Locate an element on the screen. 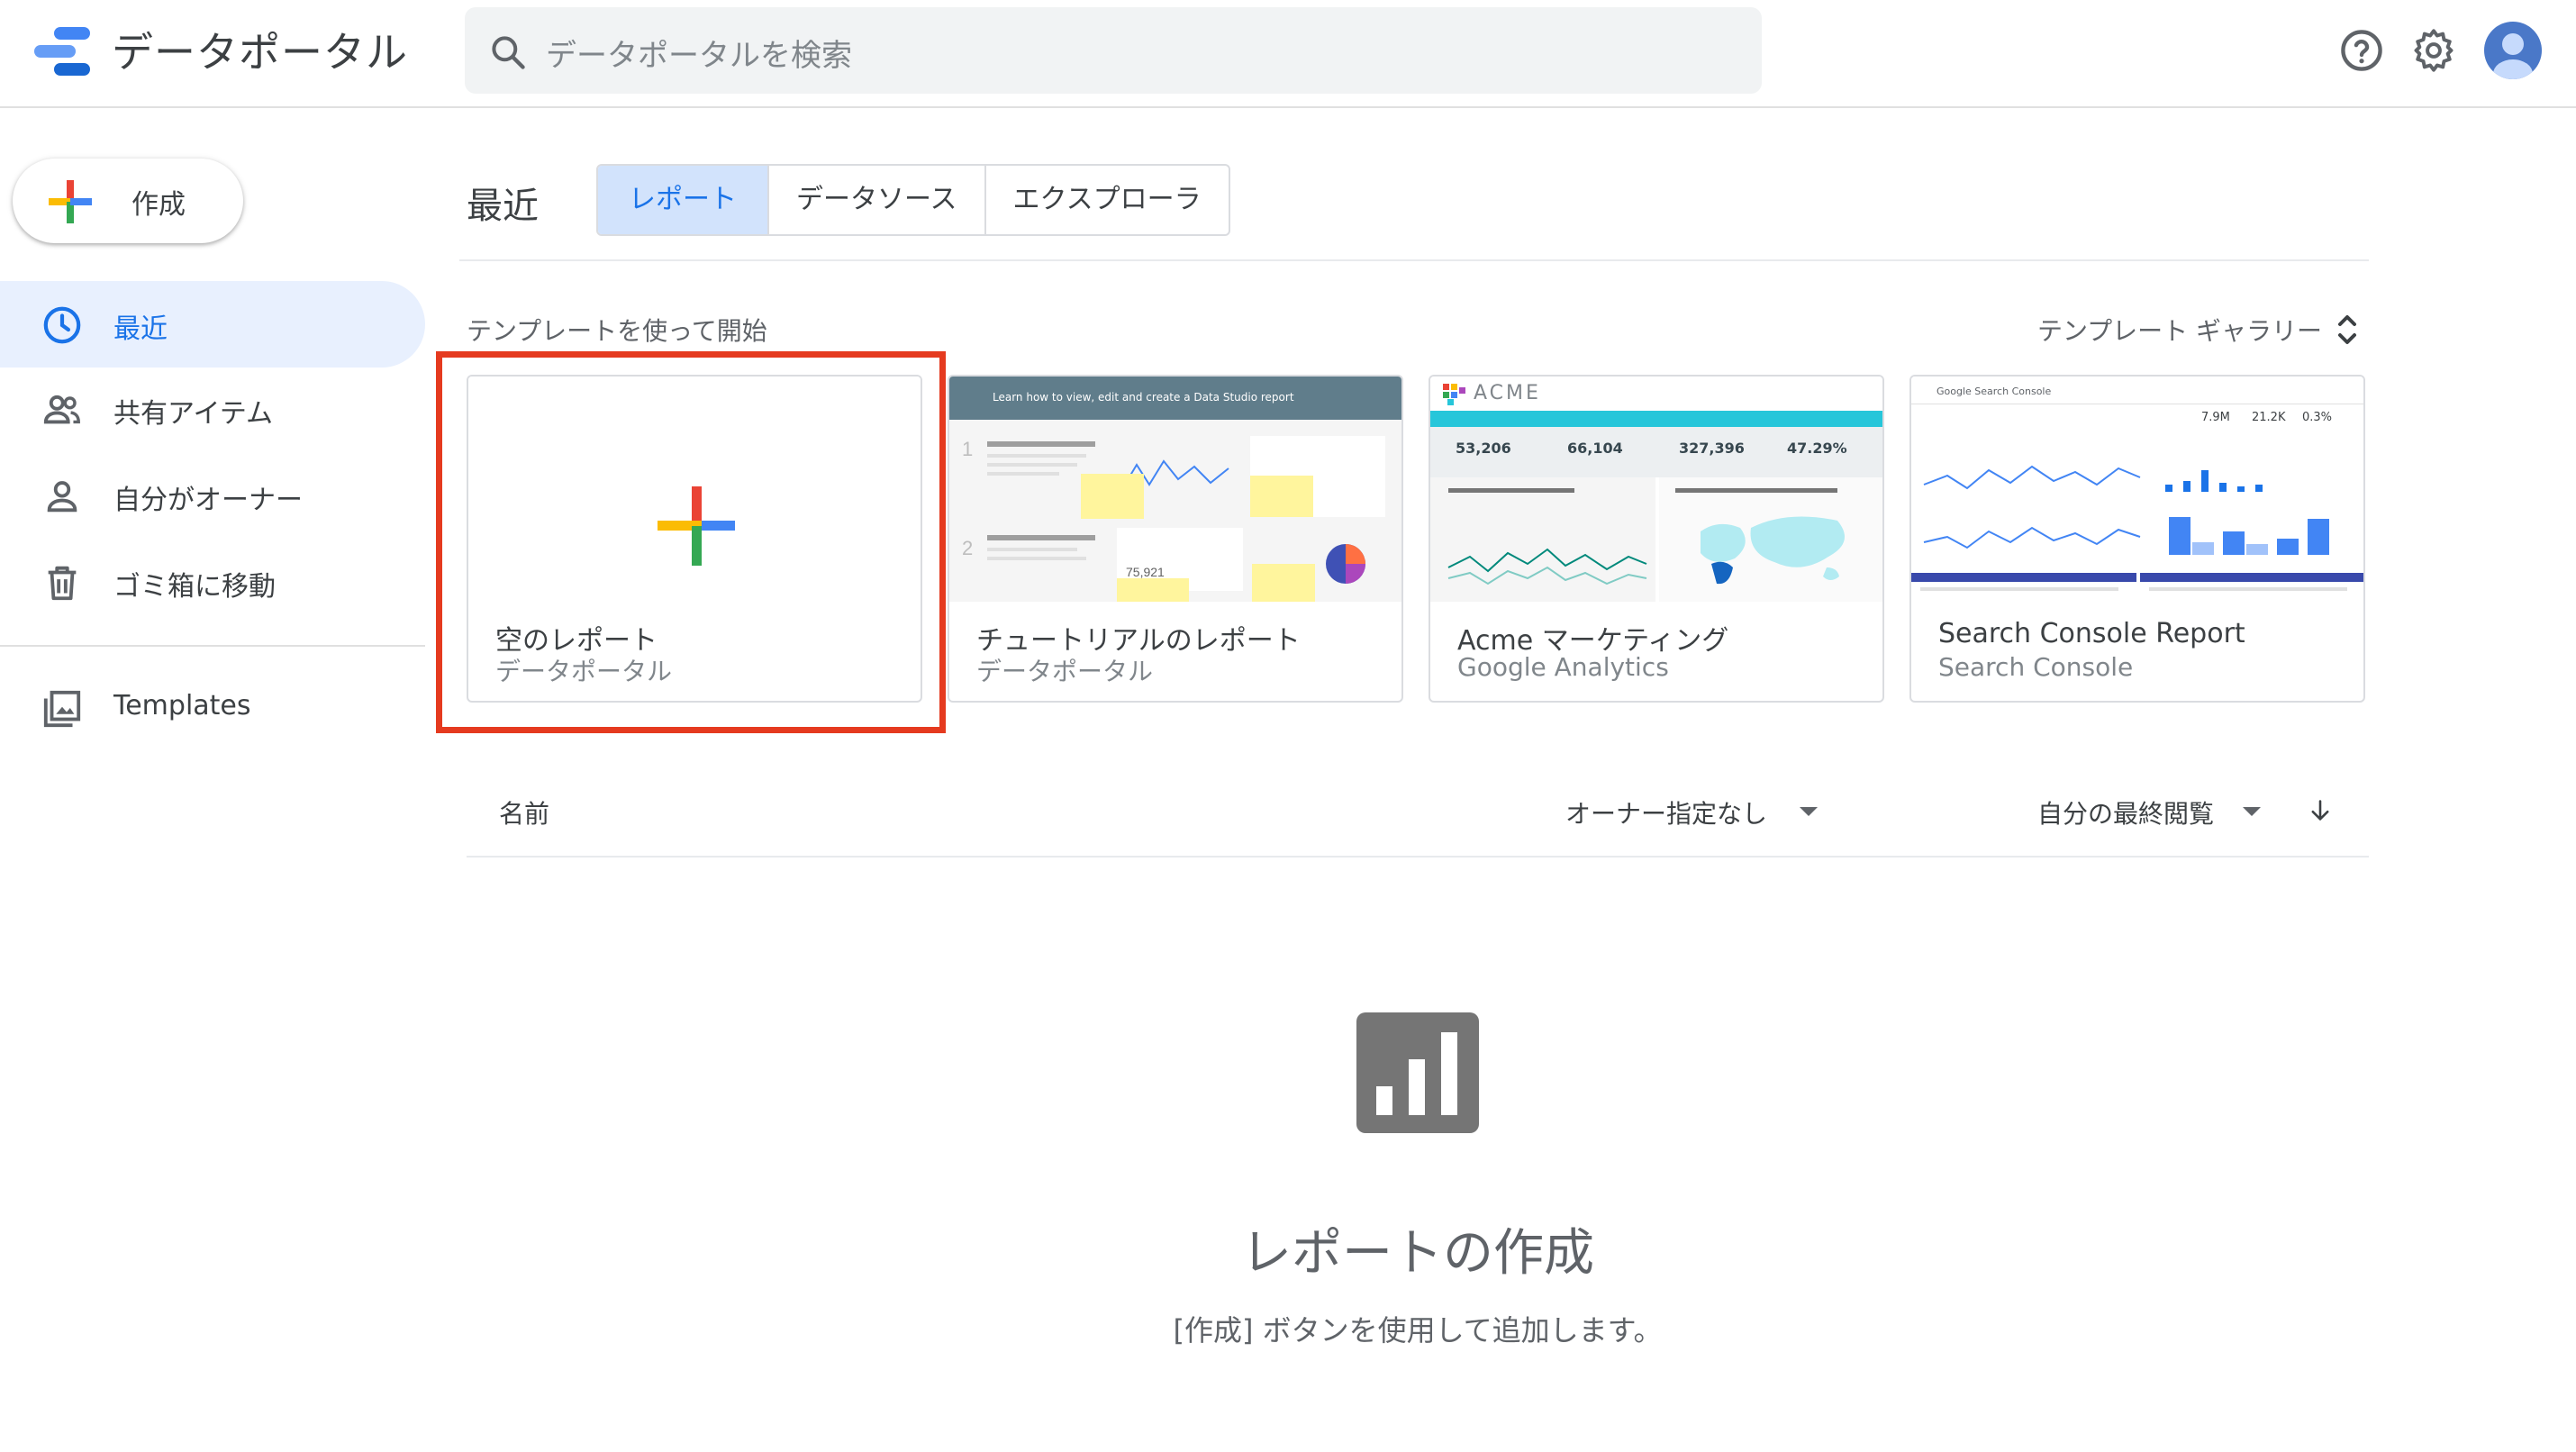  person-icon is located at coordinates (62, 497).